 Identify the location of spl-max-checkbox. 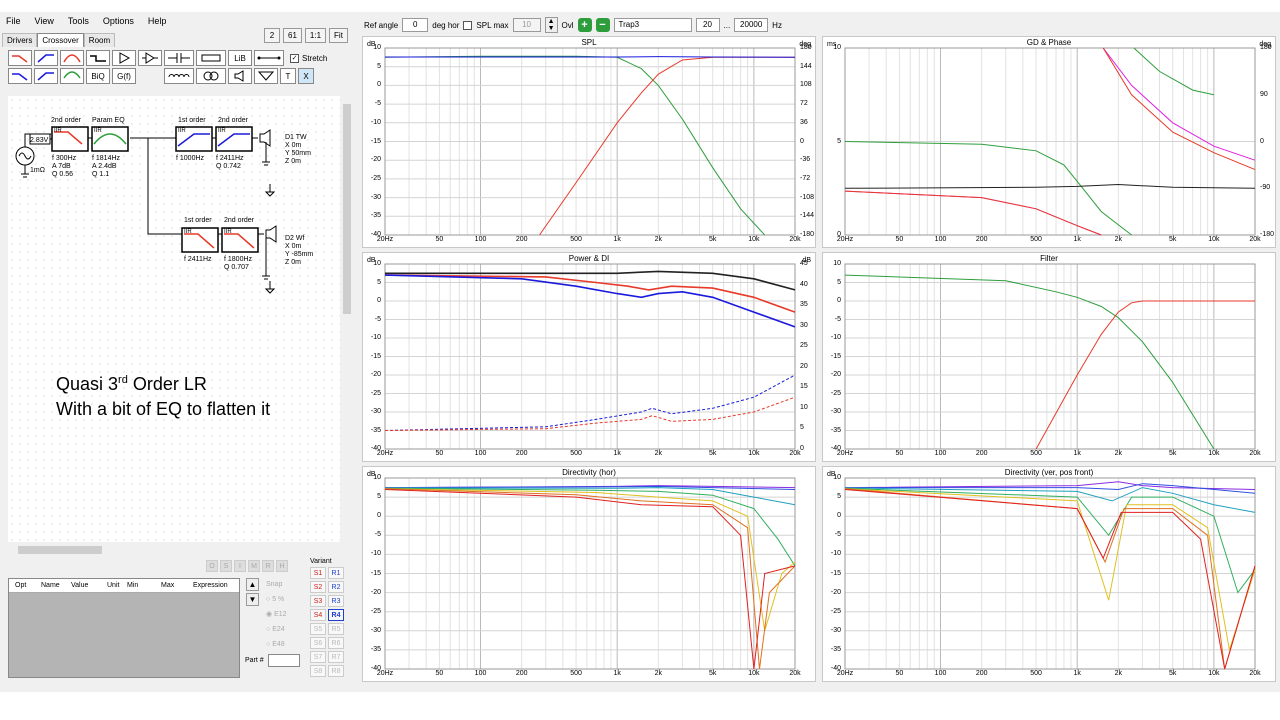
(468, 25).